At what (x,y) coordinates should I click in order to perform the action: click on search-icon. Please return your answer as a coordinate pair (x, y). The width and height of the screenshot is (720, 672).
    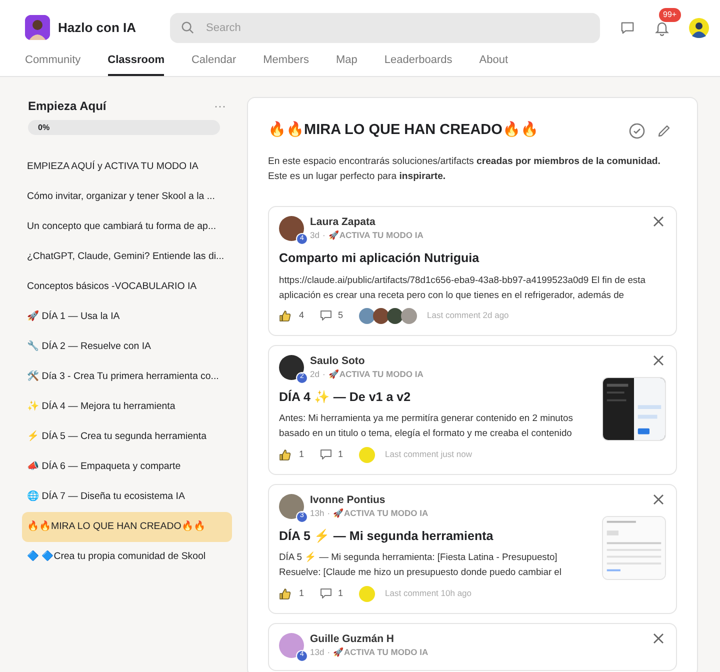
    Looking at the image, I should click on (187, 27).